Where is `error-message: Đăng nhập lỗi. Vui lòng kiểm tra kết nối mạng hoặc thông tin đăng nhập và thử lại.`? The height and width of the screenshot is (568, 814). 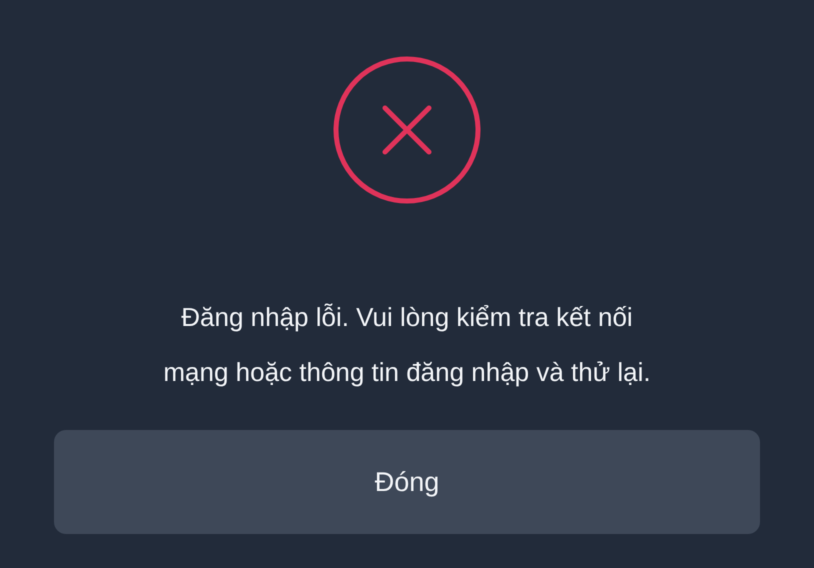 error-message: Đăng nhập lỗi. Vui lòng kiểm tra kết nối mạng hoặc thông tin đăng nhập và thử lại. is located at coordinates (407, 345).